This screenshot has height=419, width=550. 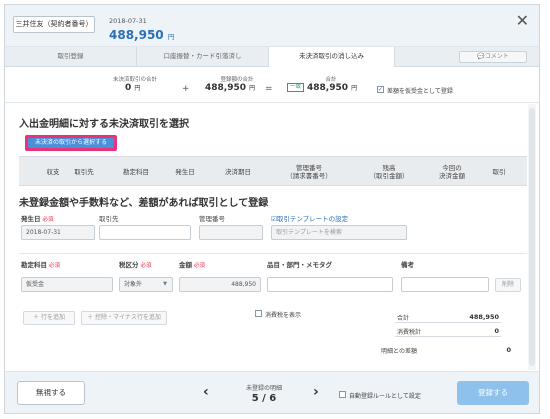 I want to click on next-arrow-icon: ›, so click(x=316, y=392).